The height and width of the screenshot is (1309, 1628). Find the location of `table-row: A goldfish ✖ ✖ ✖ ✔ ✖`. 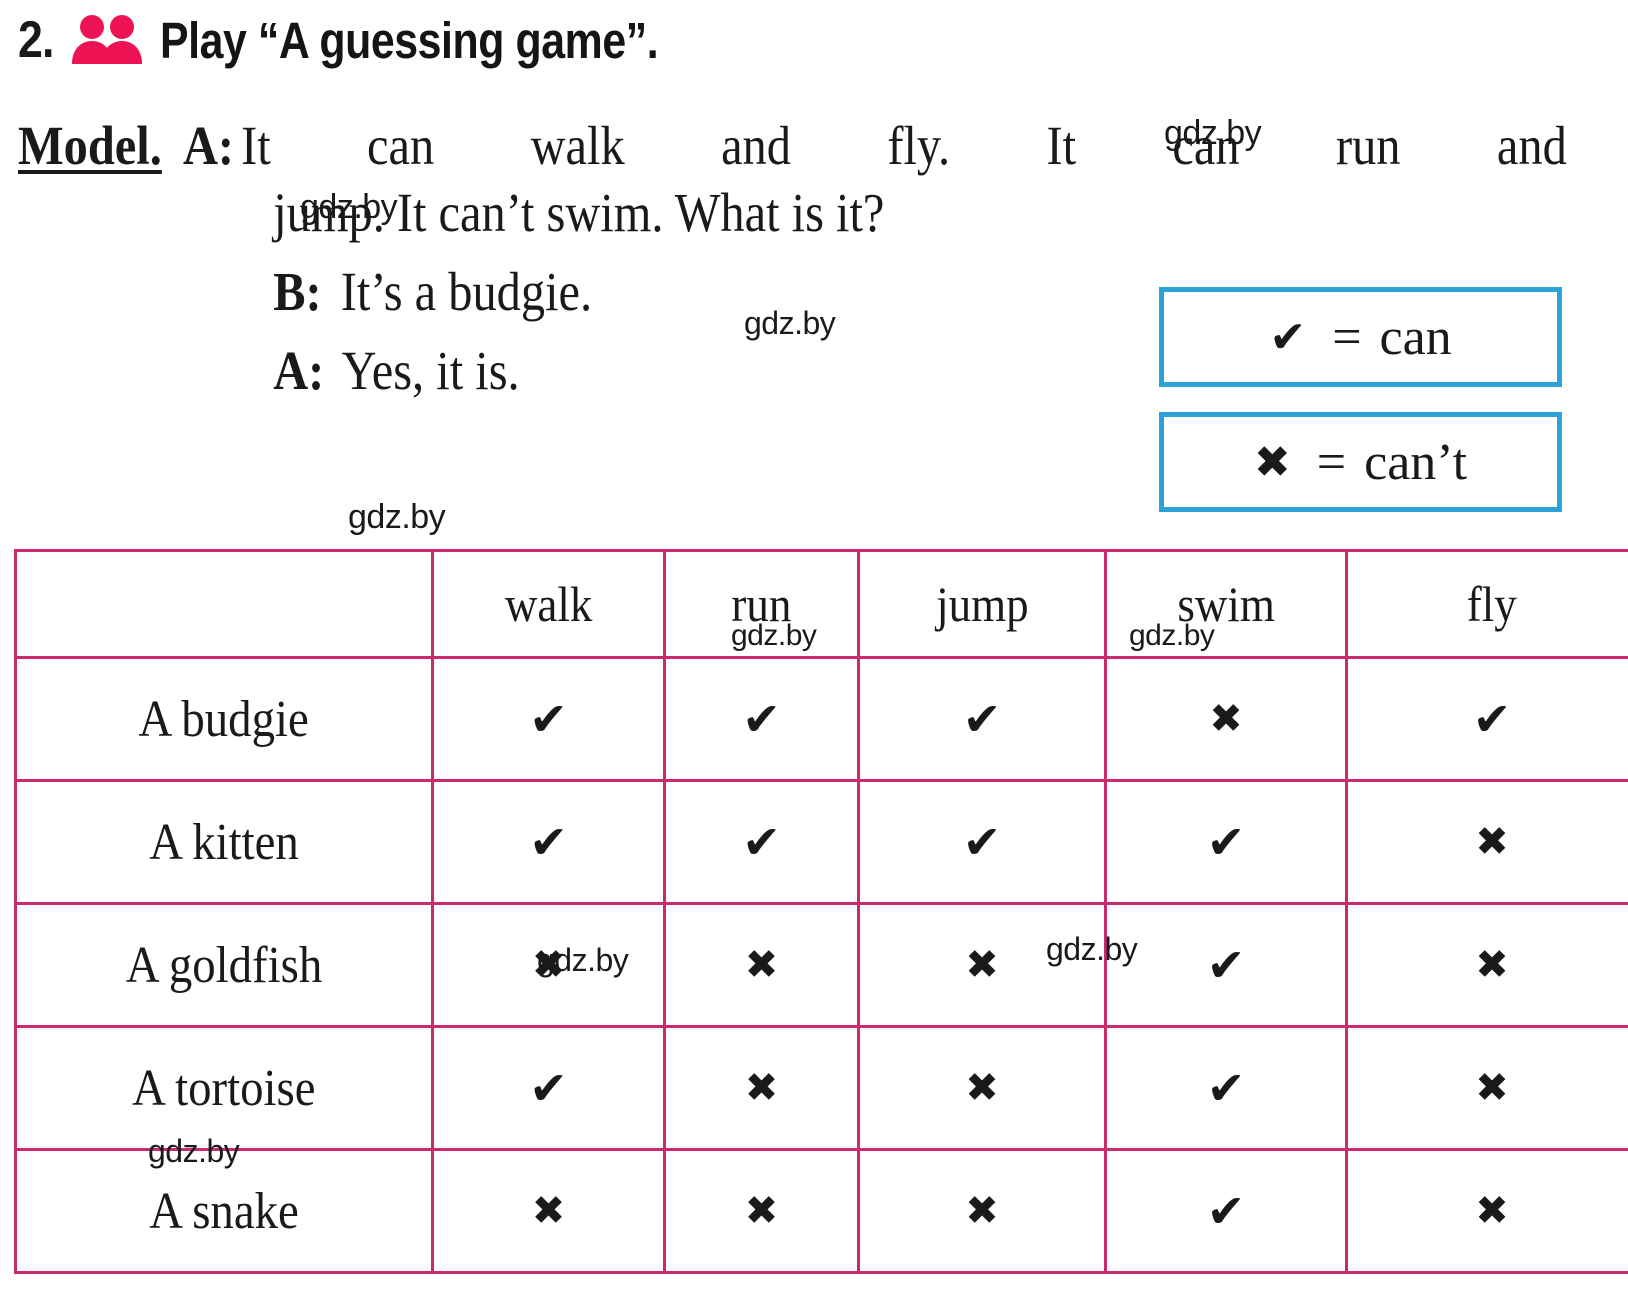

table-row: A goldfish ✖ ✖ ✖ ✔ ✖ is located at coordinates (821, 965).